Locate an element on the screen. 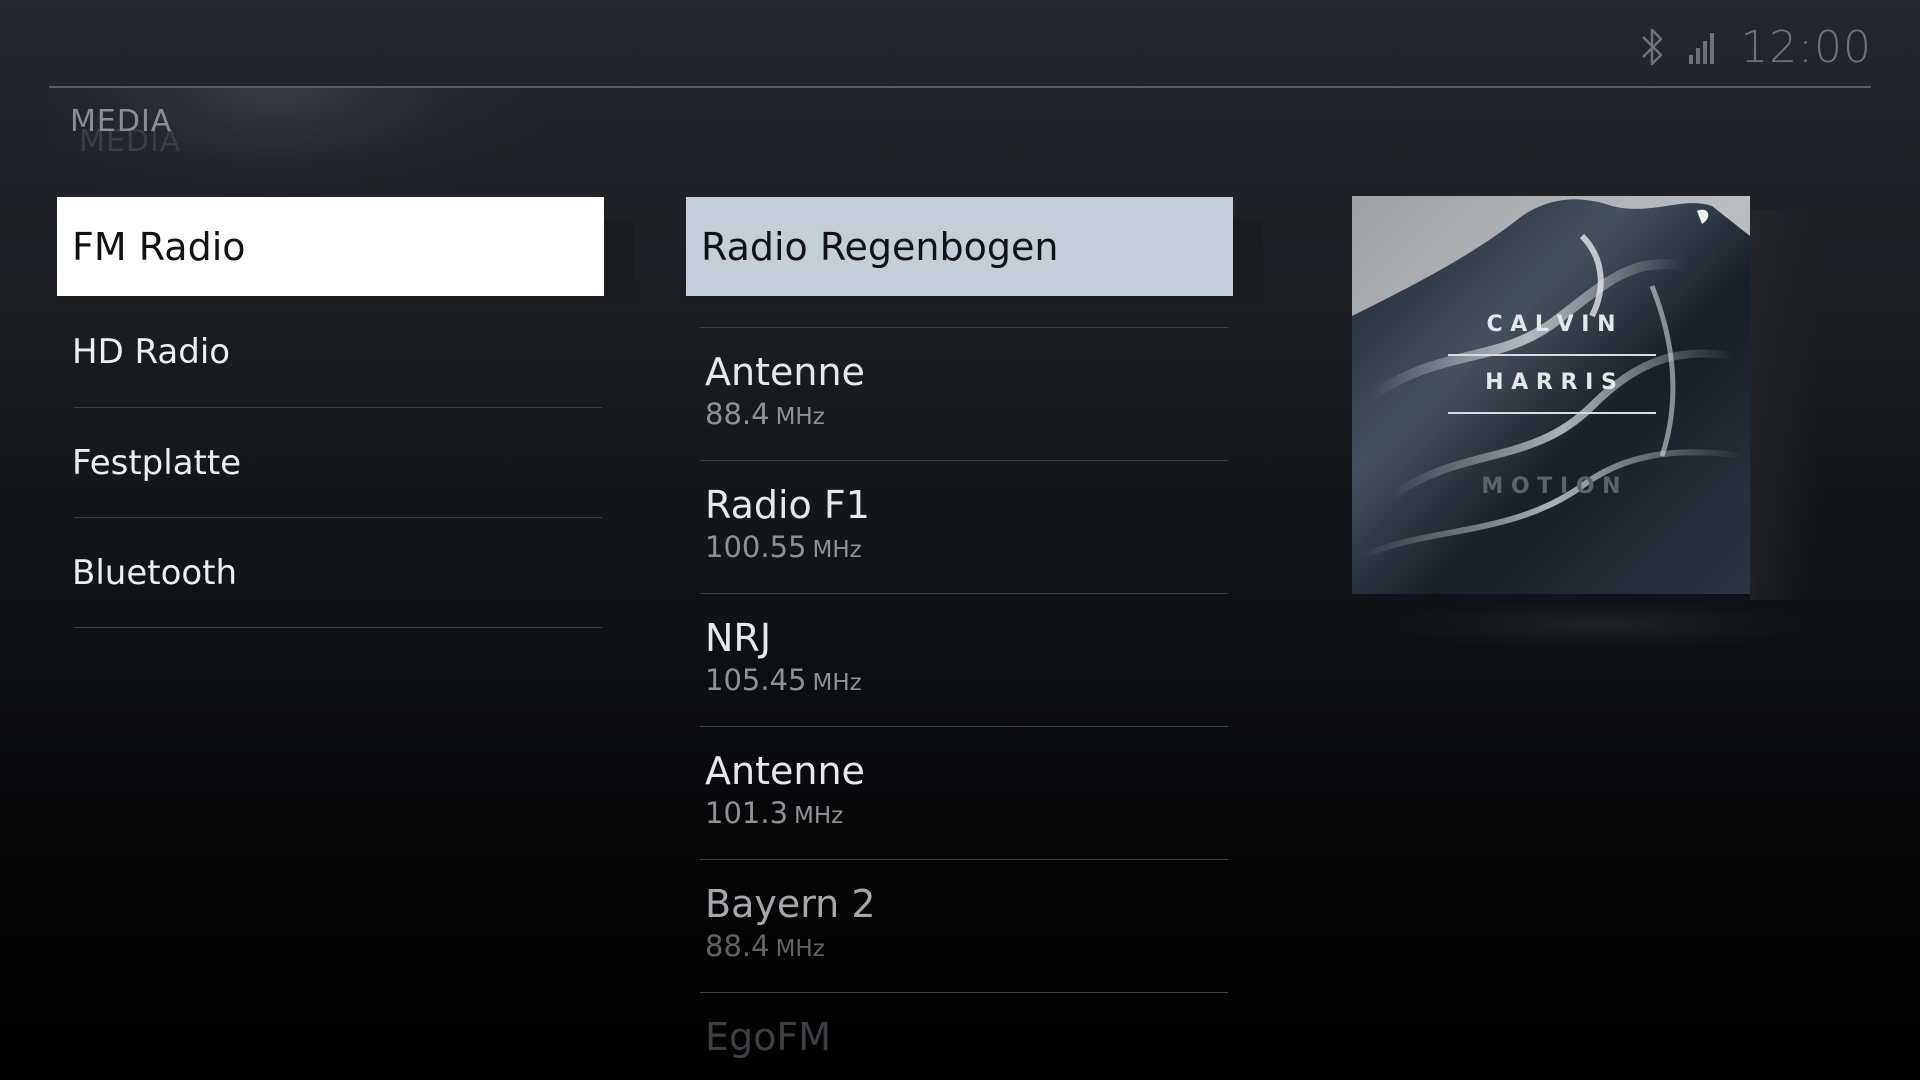 The image size is (1920, 1080). station-name: Radio F1 is located at coordinates (787, 505).